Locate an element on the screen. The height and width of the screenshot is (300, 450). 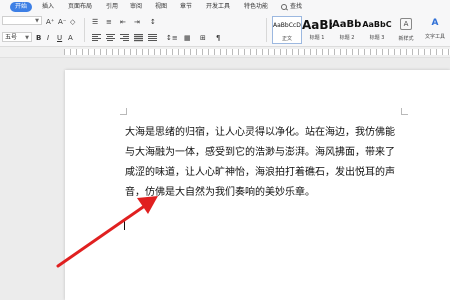
horizontal-ruler is located at coordinates (225, 52).